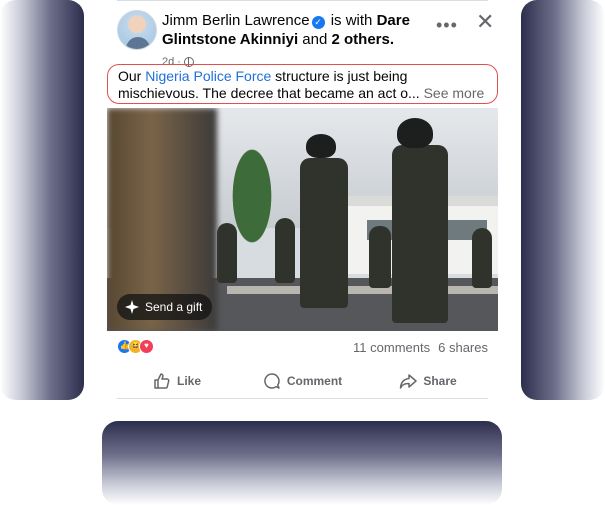 This screenshot has width=605, height=505. I want to click on post-actions: Like Comment Share, so click(302, 381).